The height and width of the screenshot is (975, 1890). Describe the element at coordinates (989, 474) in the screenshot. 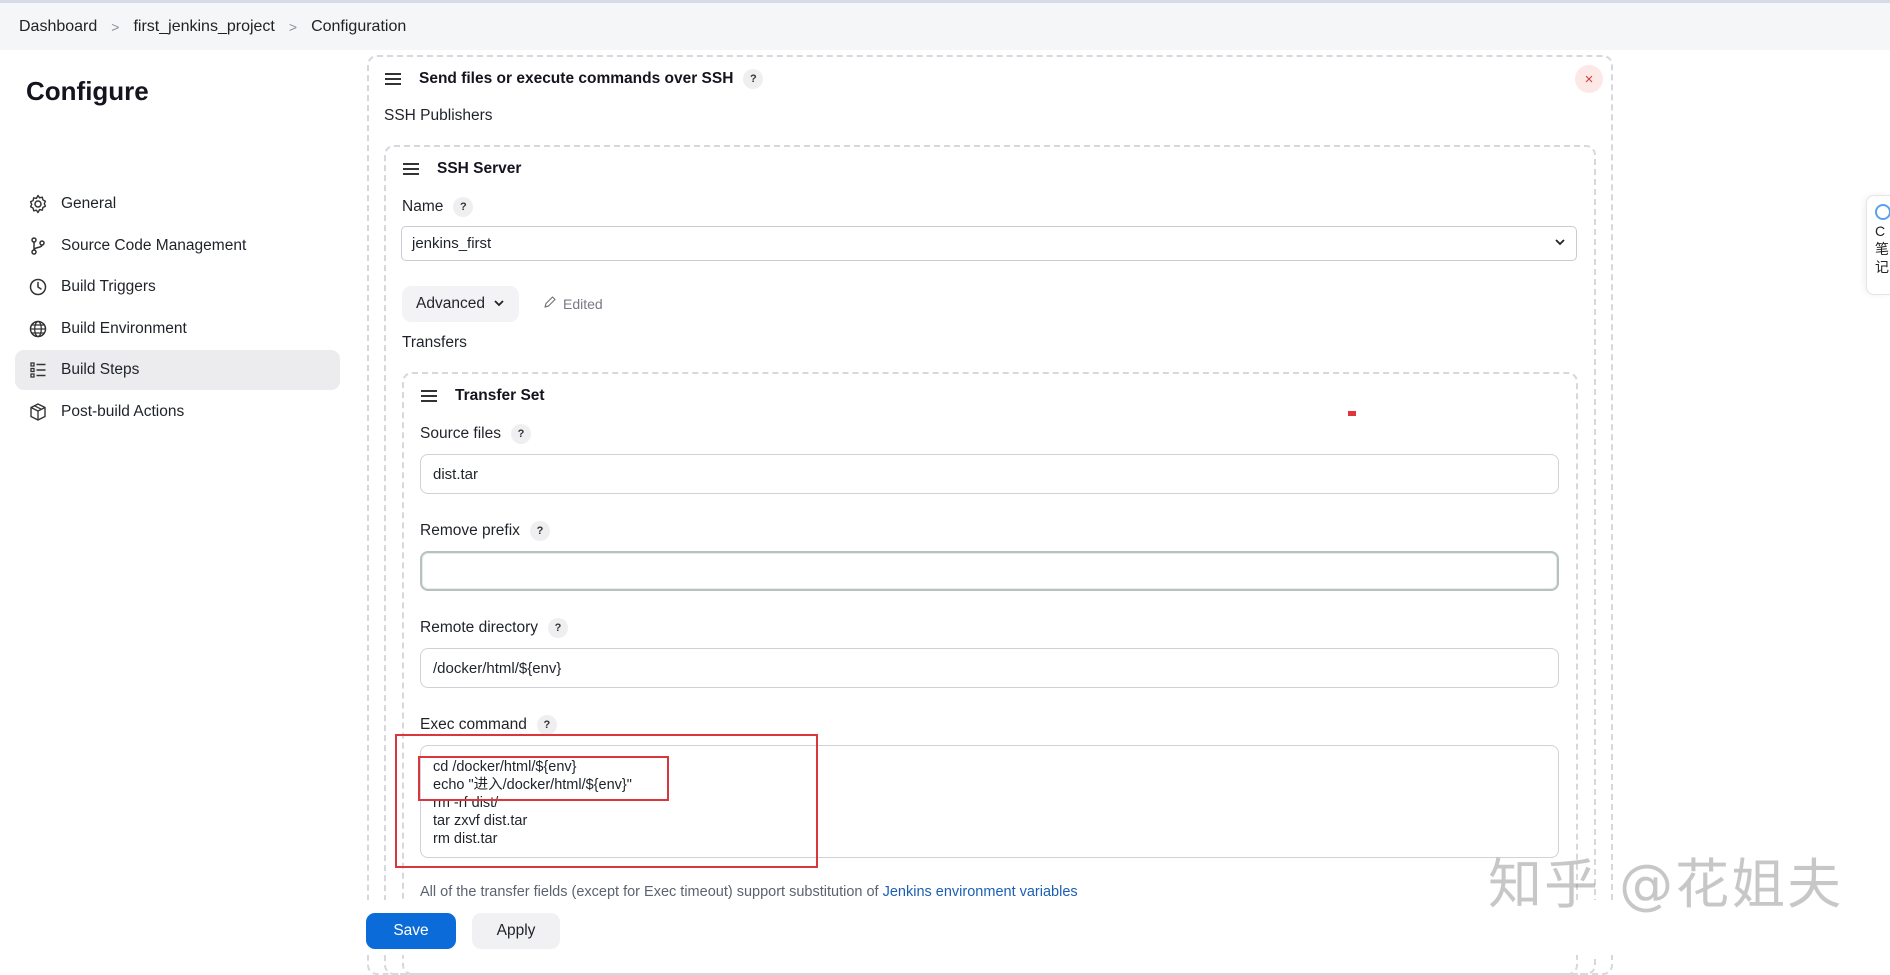

I see `source-files-input: dist.tar` at that location.